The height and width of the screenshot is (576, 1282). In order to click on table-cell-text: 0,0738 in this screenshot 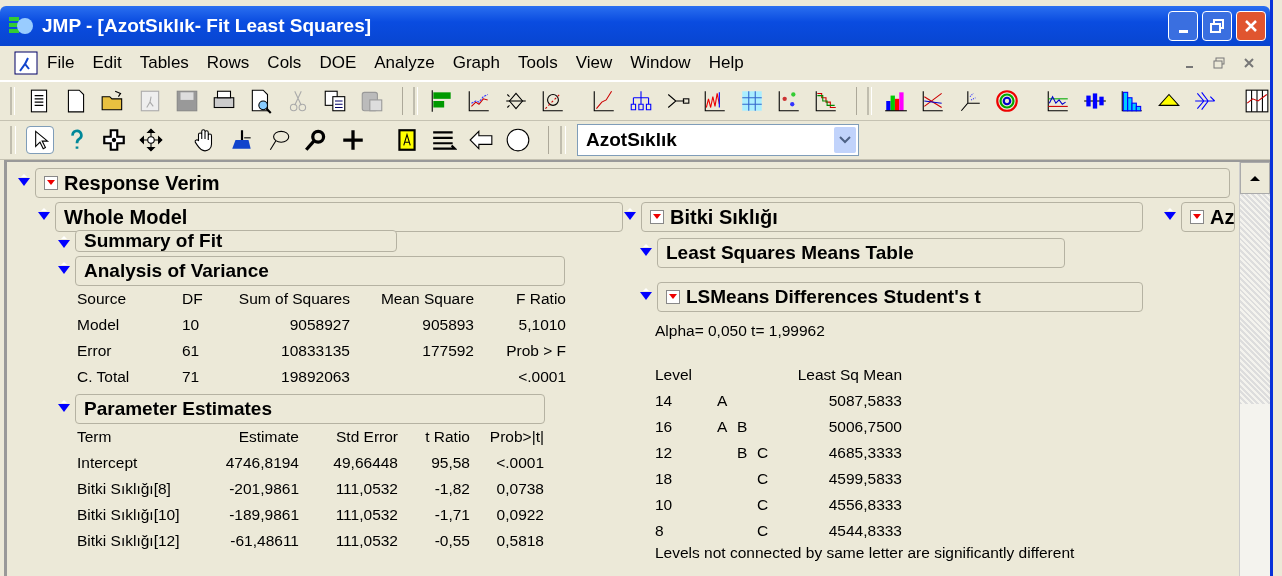, I will do `click(519, 489)`.